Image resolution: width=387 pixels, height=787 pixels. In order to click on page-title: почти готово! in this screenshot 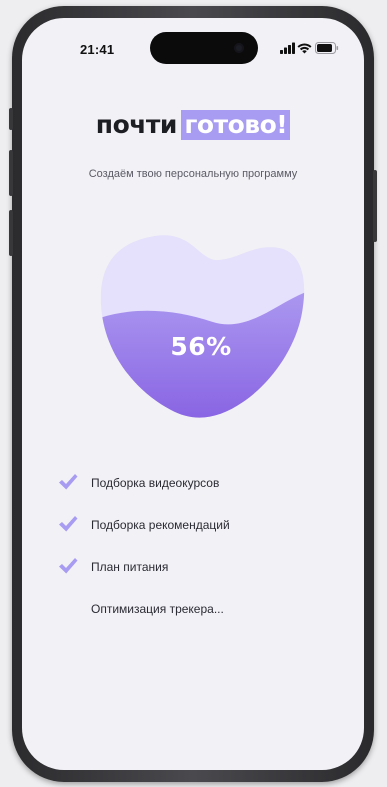, I will do `click(193, 125)`.